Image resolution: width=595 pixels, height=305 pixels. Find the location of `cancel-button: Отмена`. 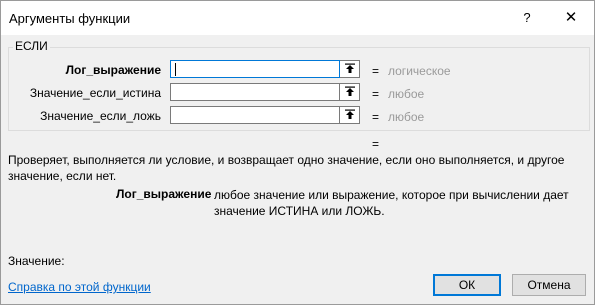

cancel-button: Отмена is located at coordinates (549, 285).